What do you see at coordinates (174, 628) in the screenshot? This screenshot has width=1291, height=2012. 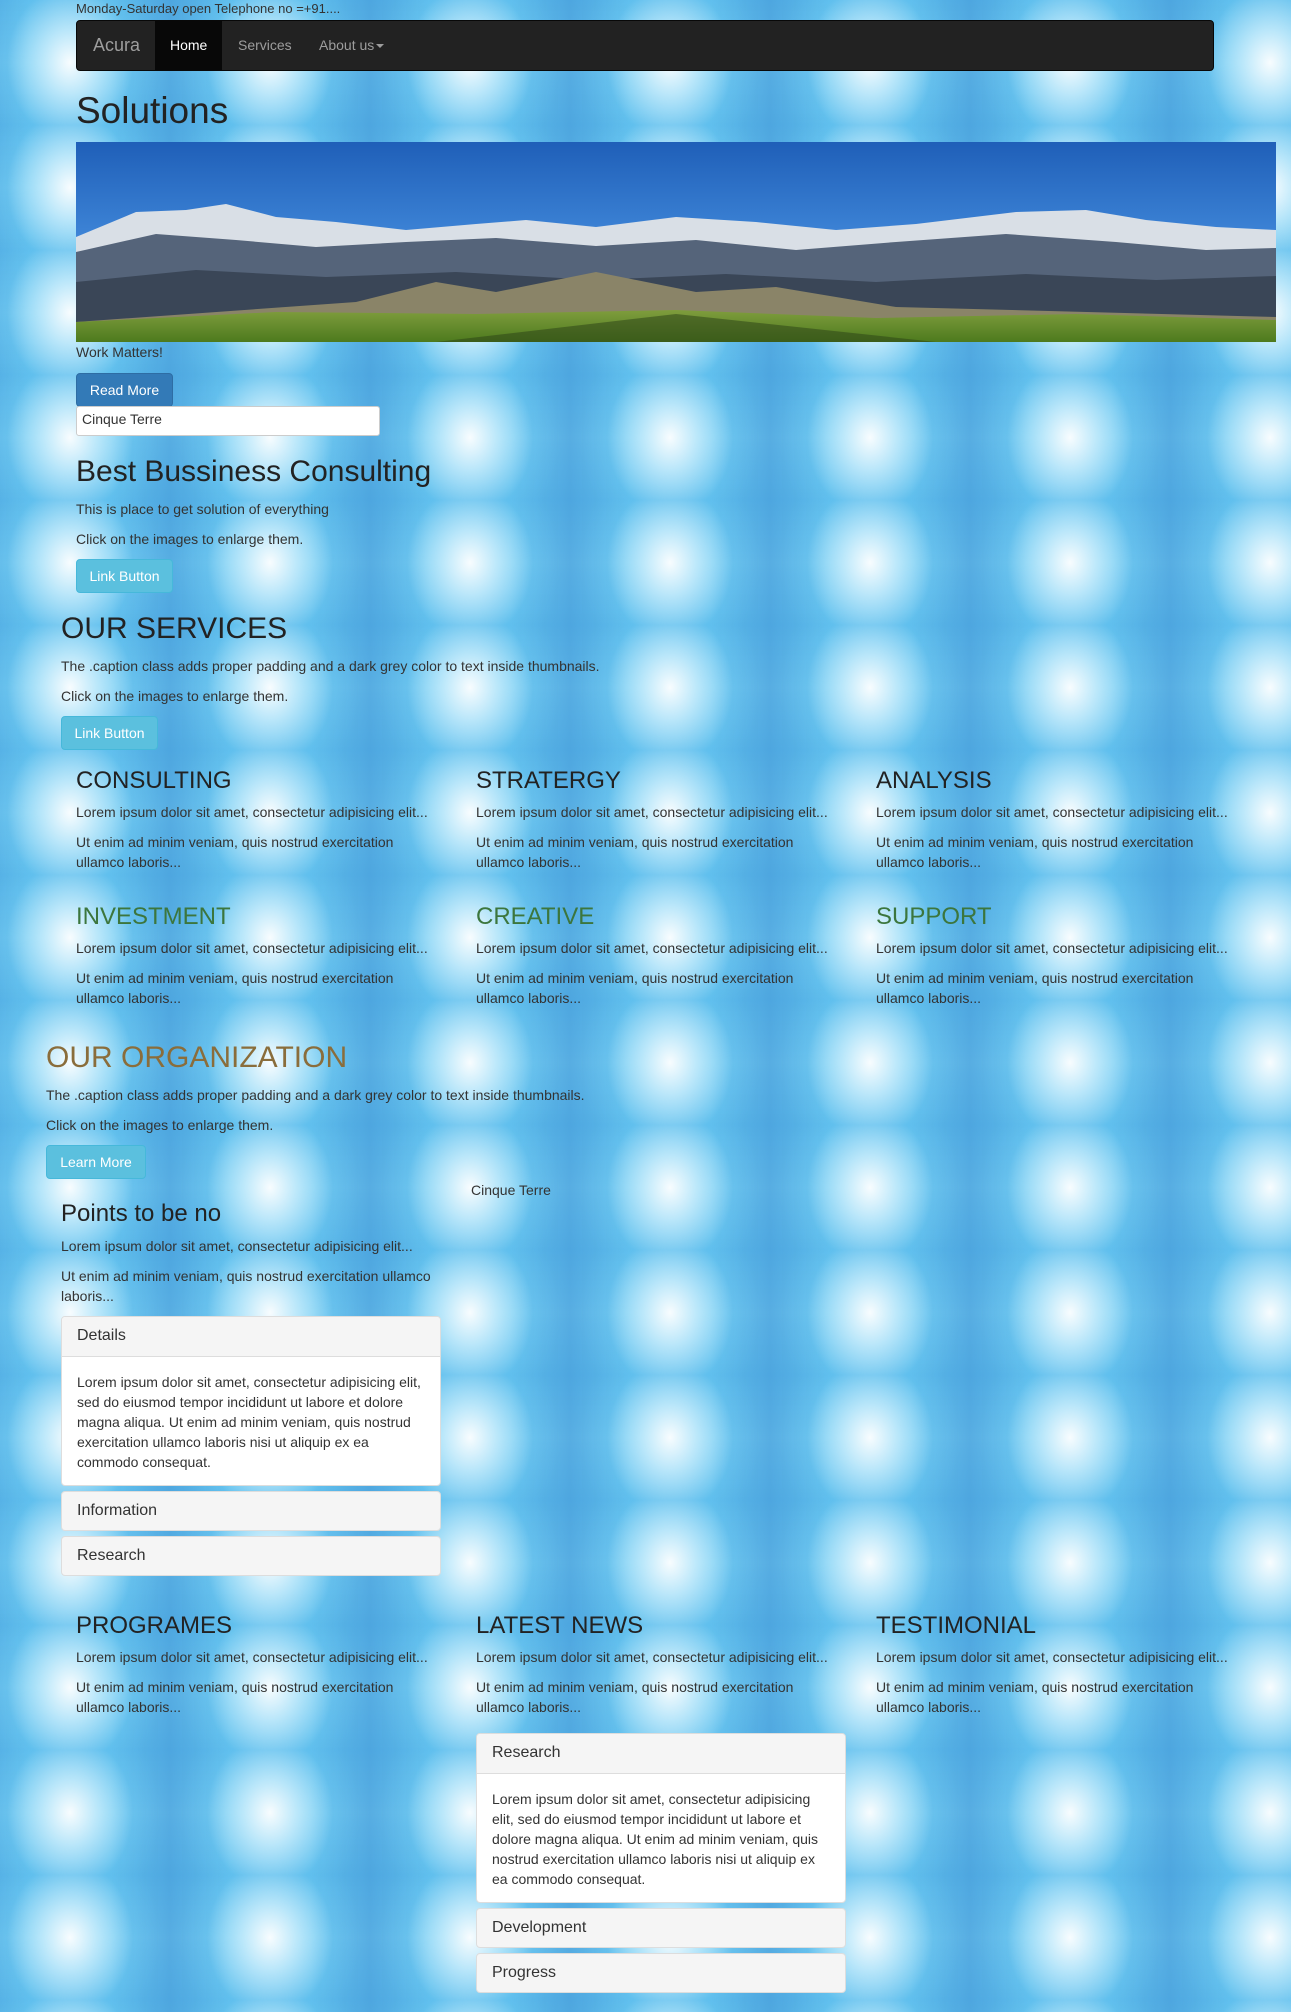 I see `services-heading: OUR SERVICES` at bounding box center [174, 628].